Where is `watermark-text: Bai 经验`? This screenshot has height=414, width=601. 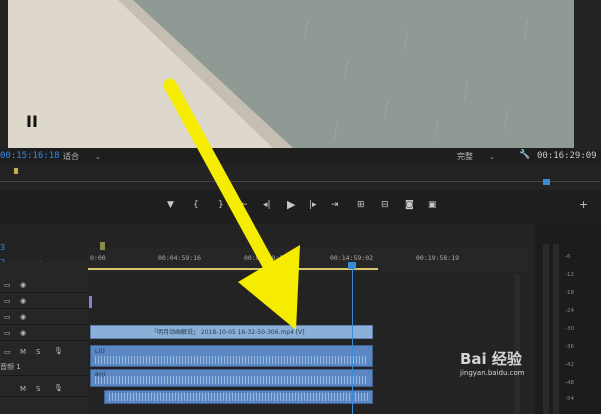
watermark-text: Bai 经验 is located at coordinates (491, 359).